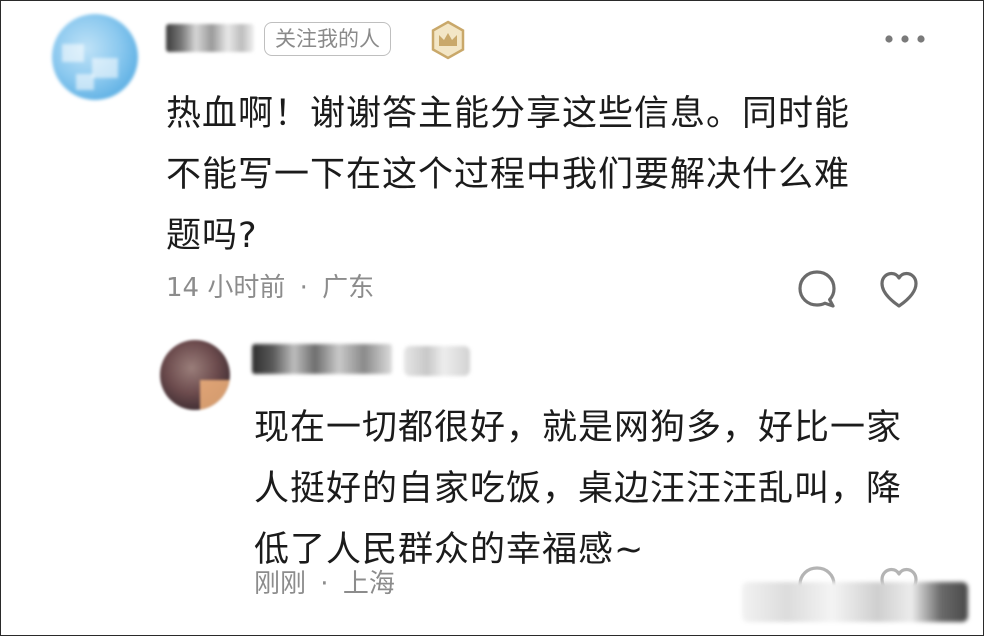 Image resolution: width=984 pixels, height=636 pixels. Describe the element at coordinates (508, 114) in the screenshot. I see `comment-line: 热血啊！谢谢答主能分享这些信息。同时能` at that location.